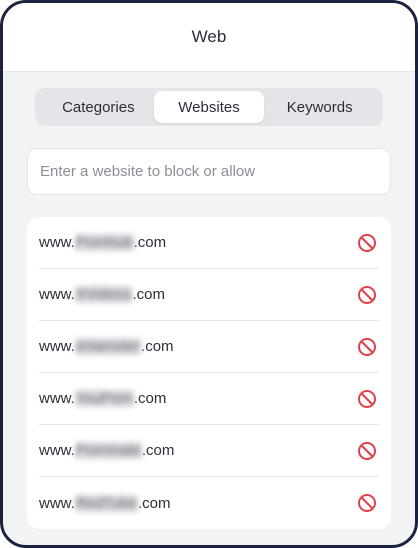 The width and height of the screenshot is (418, 548). What do you see at coordinates (209, 451) in the screenshot?
I see `website-row: www. Pornmate .com` at bounding box center [209, 451].